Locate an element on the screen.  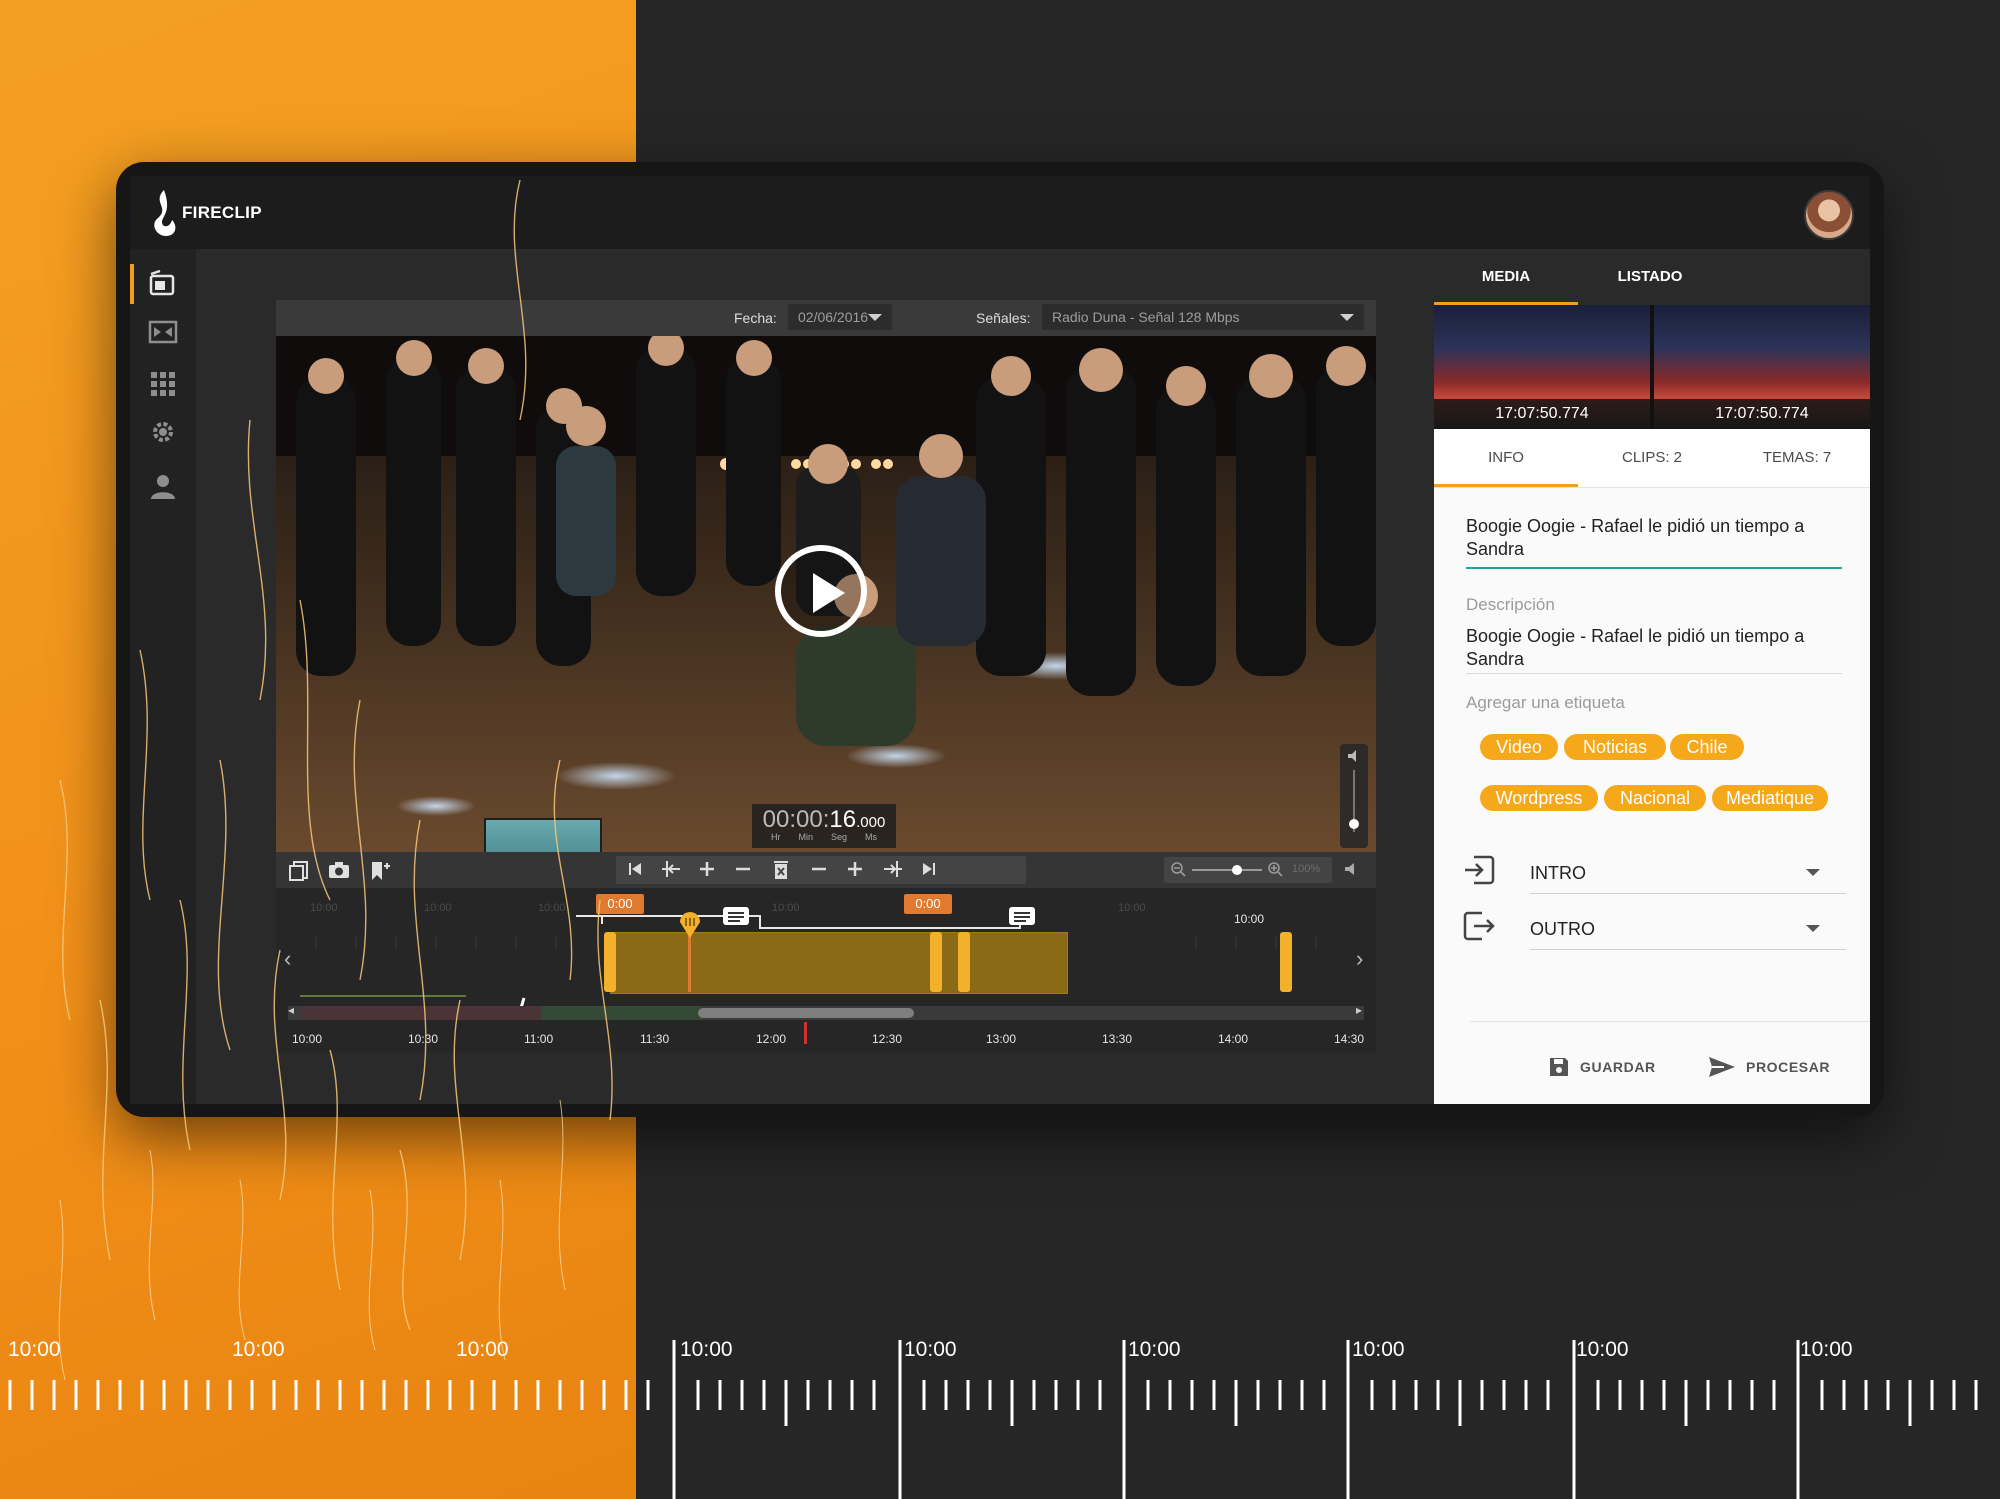
timeline-top-label: 10:00 is located at coordinates (1249, 919).